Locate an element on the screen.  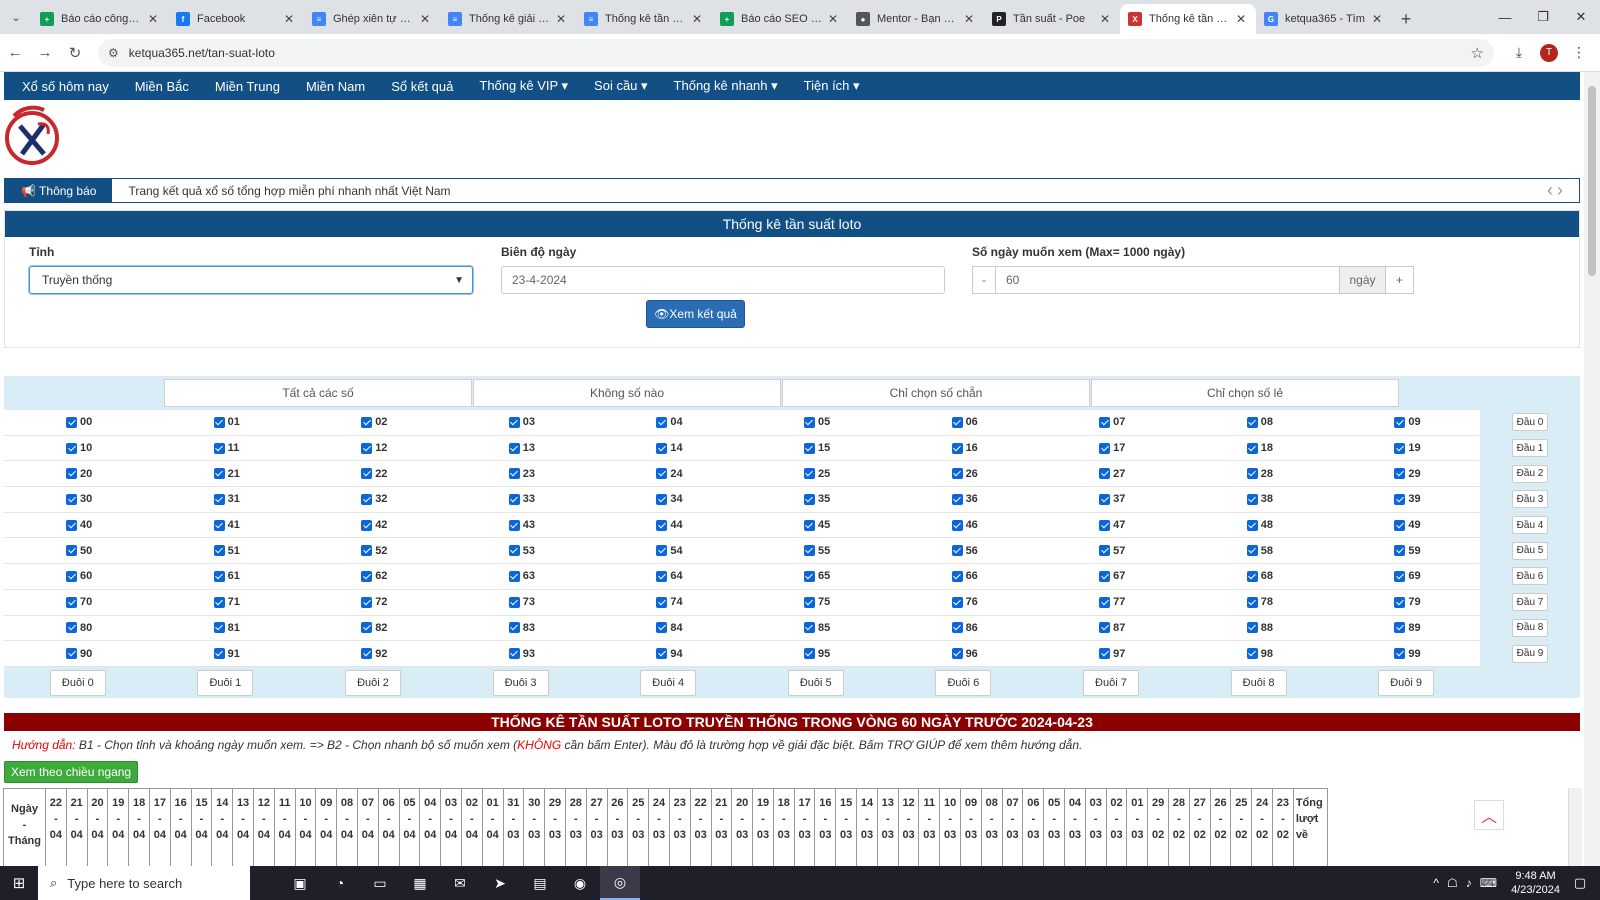
duoi-button: Đuôi 0 is located at coordinates (77, 683).